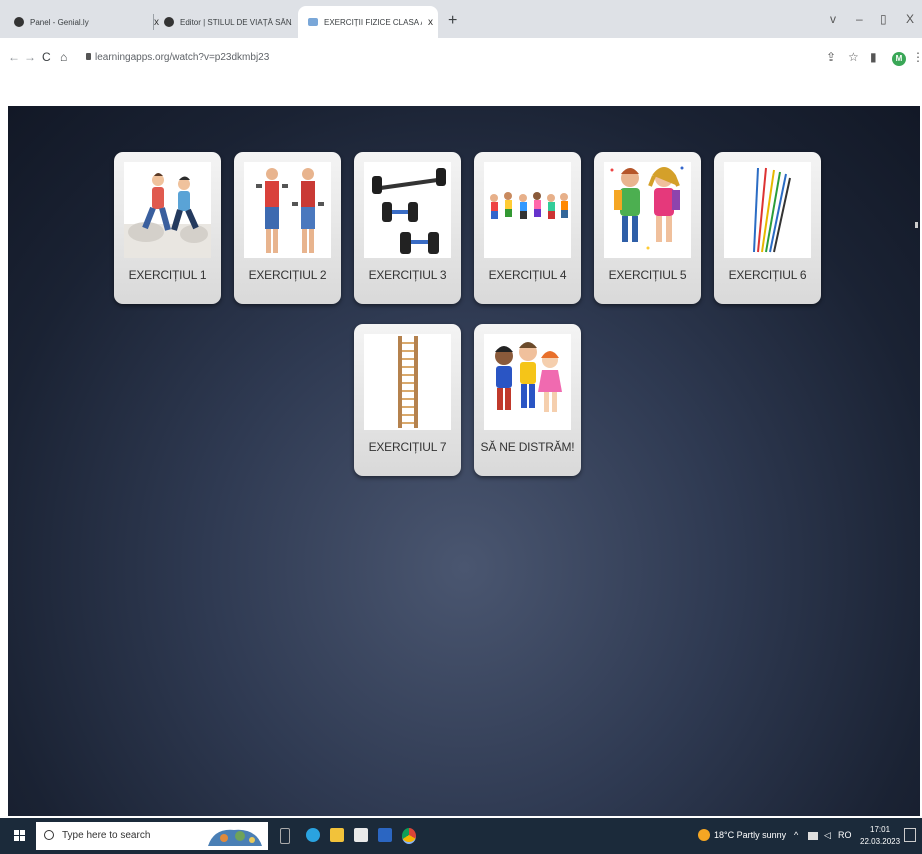  I want to click on address-bar: learningapps.org/watch?v=p23dkmbj23, so click(182, 57).